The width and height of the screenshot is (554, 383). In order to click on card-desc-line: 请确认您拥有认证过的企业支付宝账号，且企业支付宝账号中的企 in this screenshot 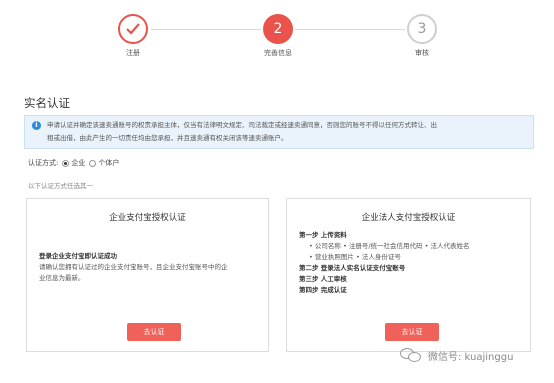, I will do `click(133, 267)`.